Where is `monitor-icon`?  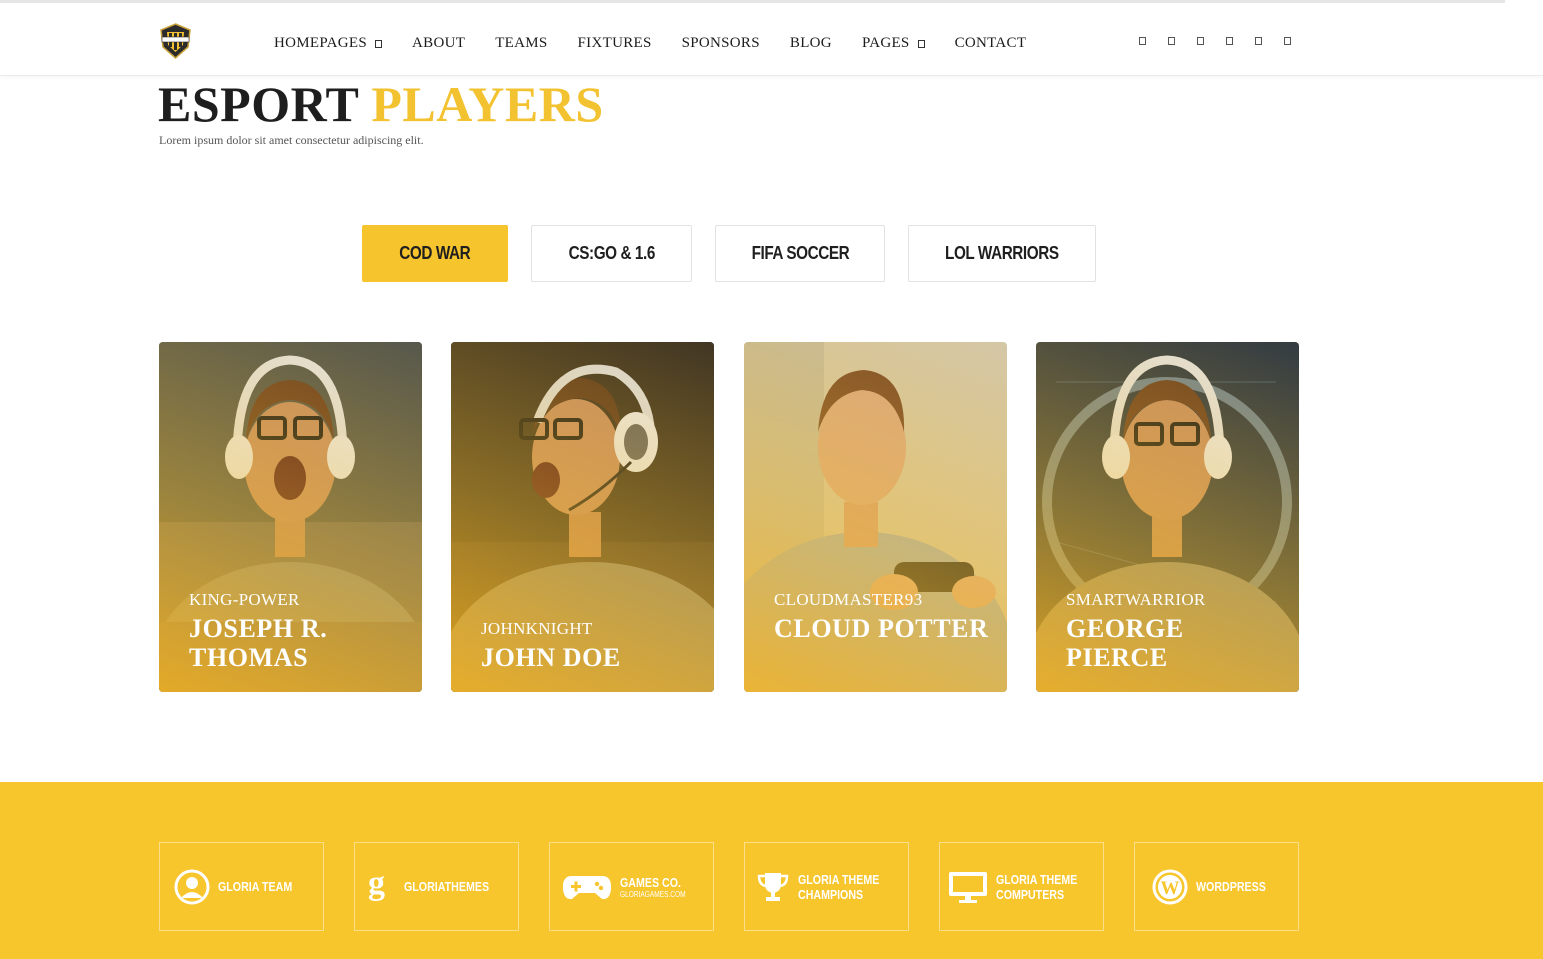
monitor-icon is located at coordinates (967, 887).